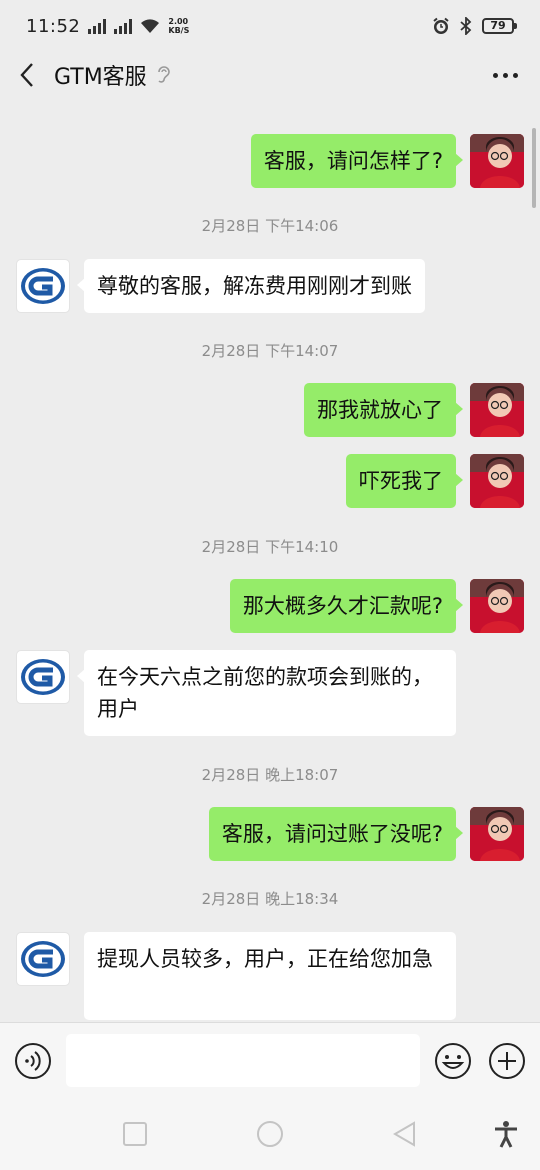 Image resolution: width=540 pixels, height=1170 pixels. I want to click on home-icon, so click(270, 1134).